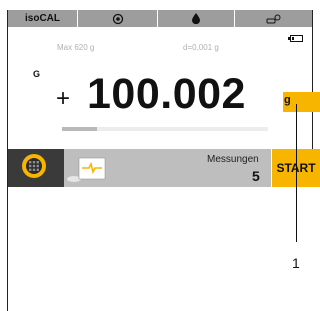  I want to click on callout-leader-line, so click(296, 173).